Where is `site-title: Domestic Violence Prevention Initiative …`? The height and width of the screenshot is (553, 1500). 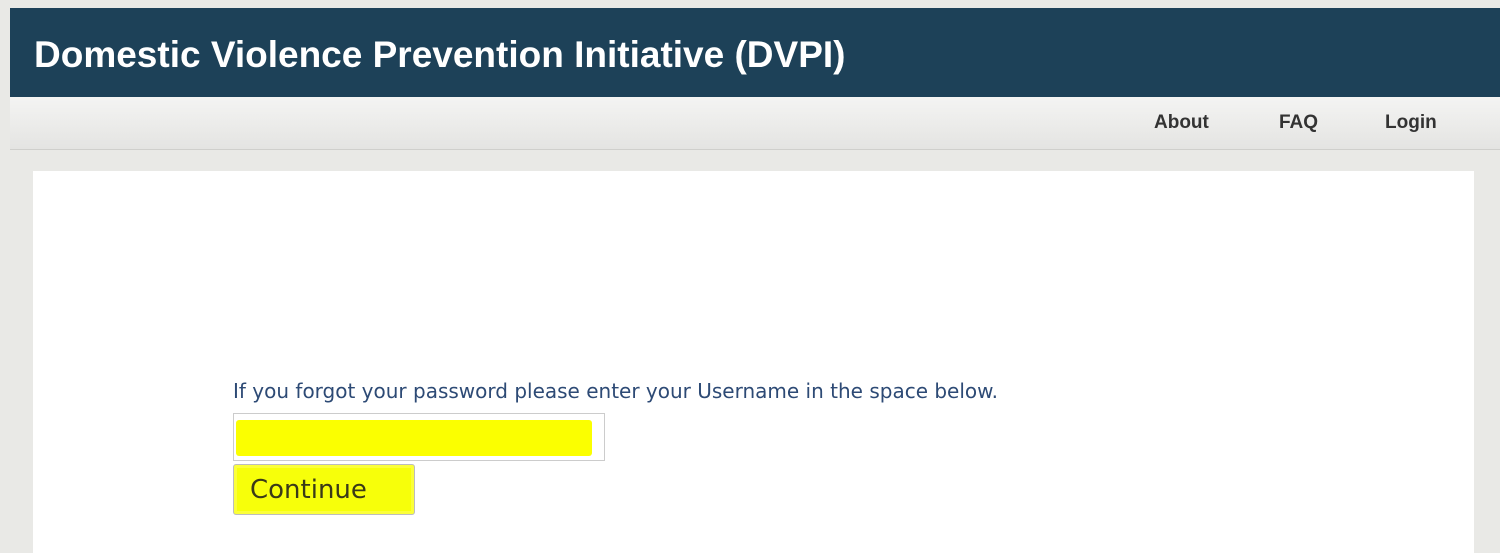 site-title: Domestic Violence Prevention Initiative … is located at coordinates (440, 54).